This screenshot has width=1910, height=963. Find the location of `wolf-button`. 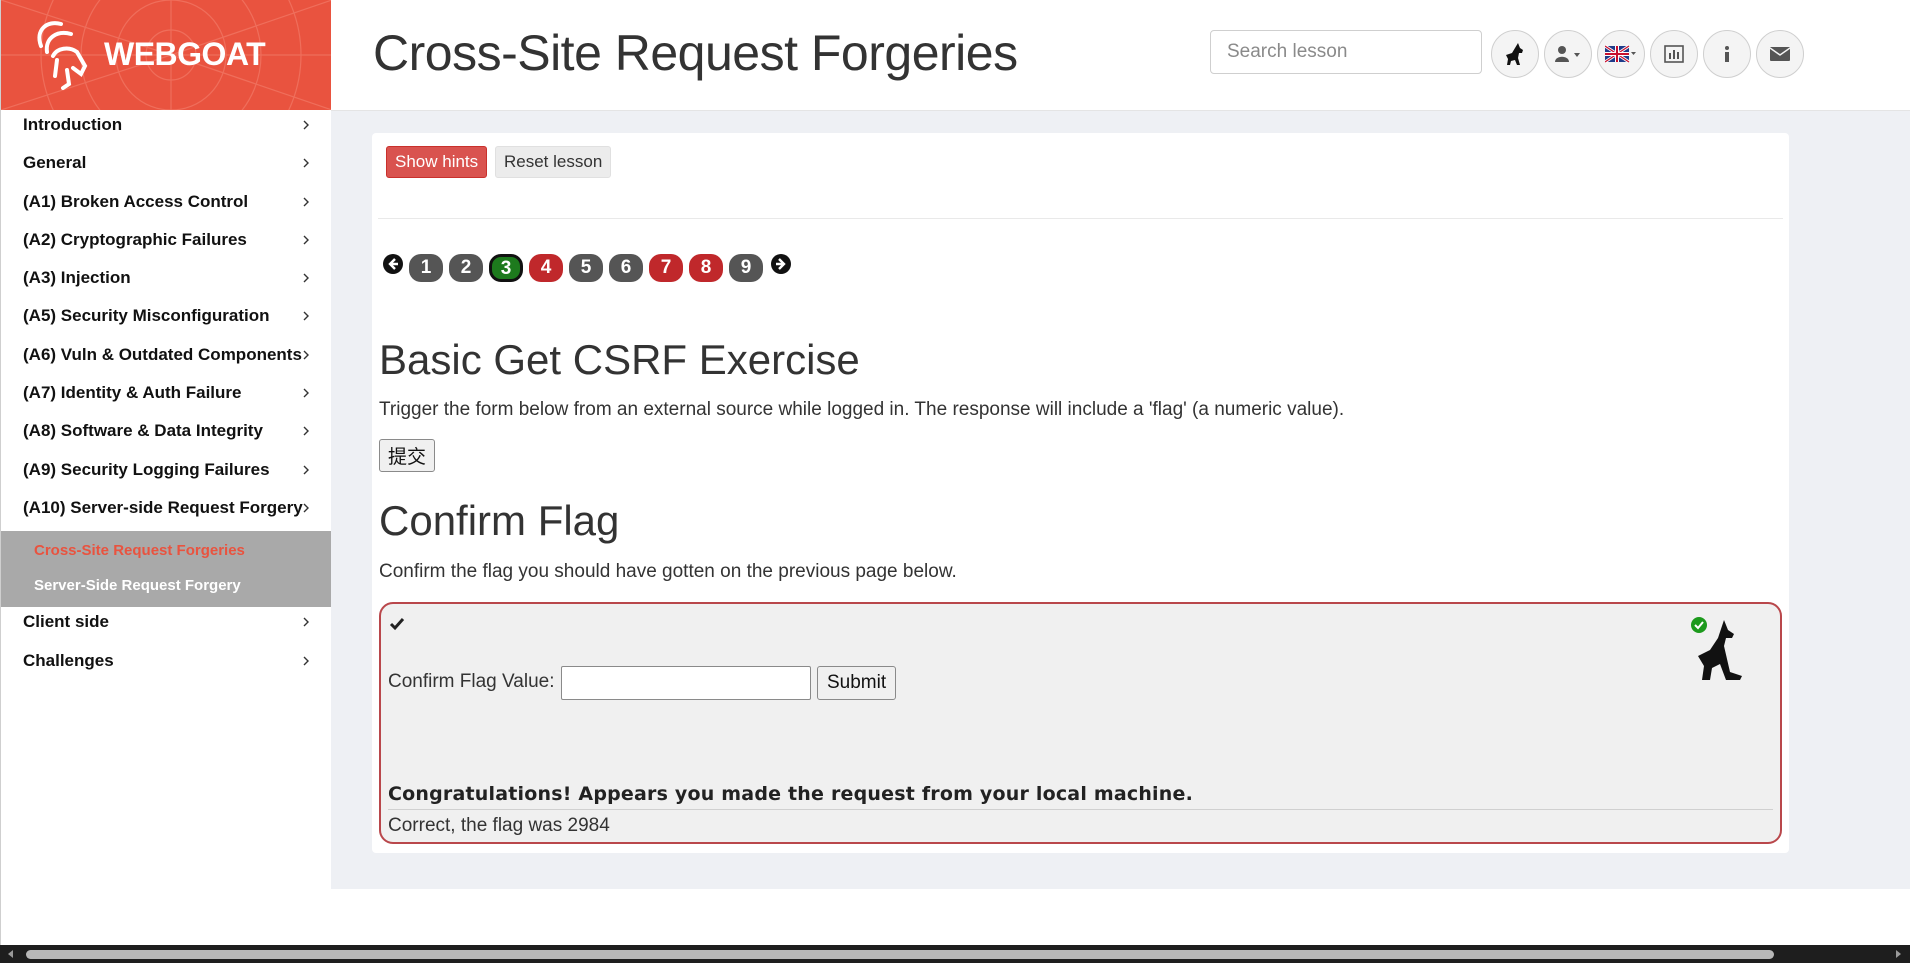

wolf-button is located at coordinates (1515, 54).